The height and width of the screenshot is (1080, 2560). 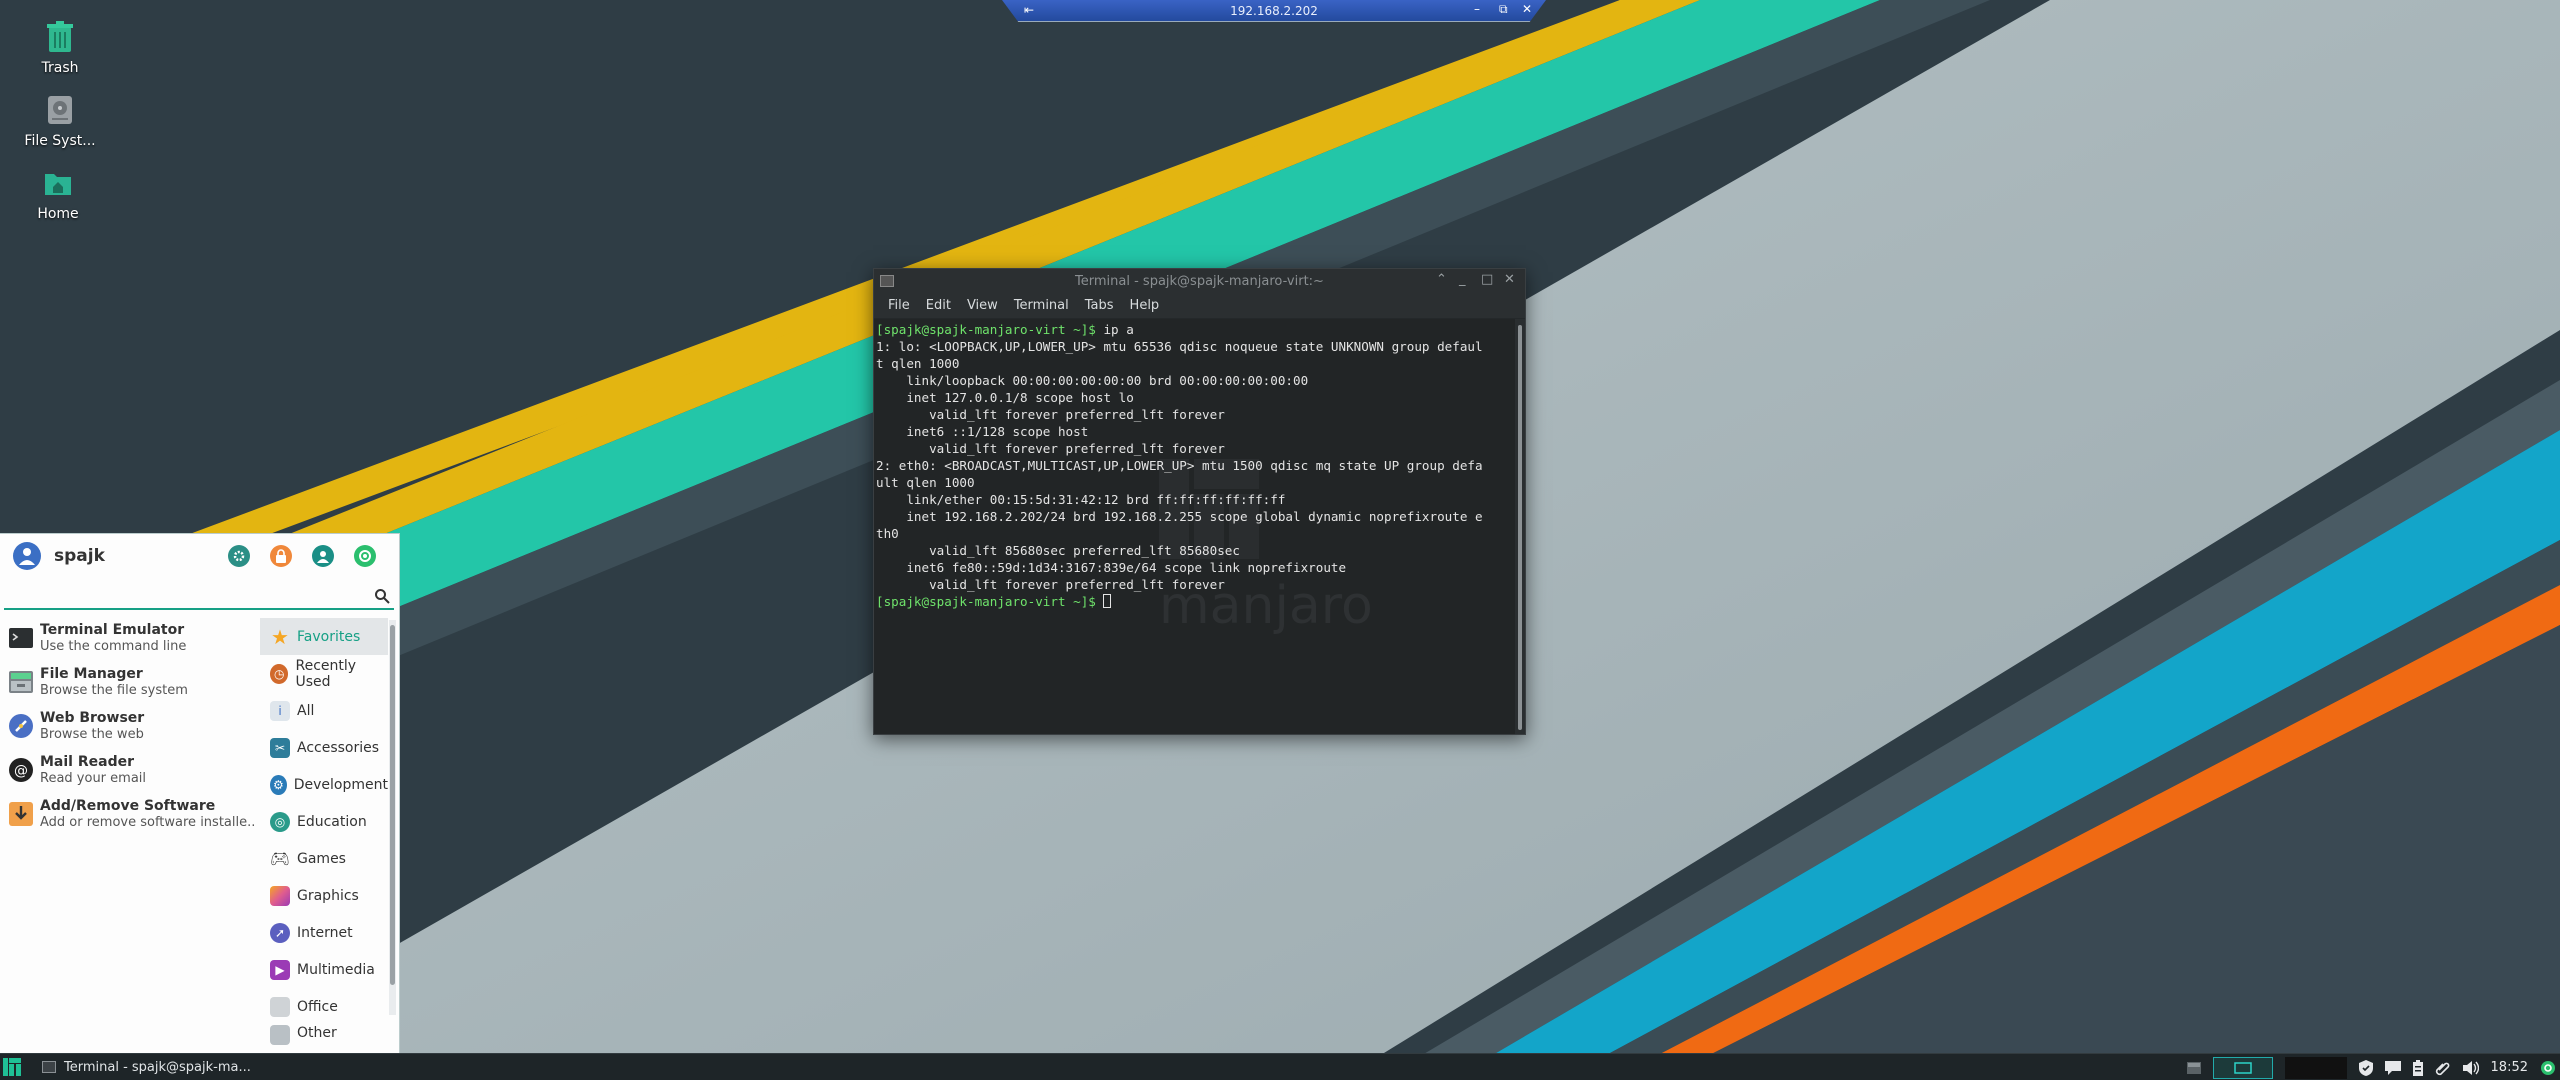 What do you see at coordinates (2392, 1067) in the screenshot?
I see `chat-icon` at bounding box center [2392, 1067].